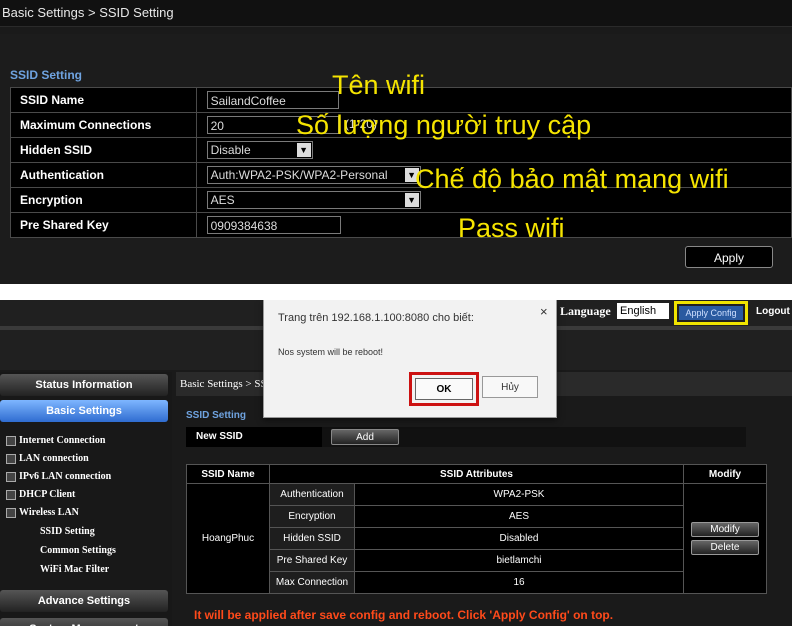 Image resolution: width=792 pixels, height=626 pixels. I want to click on annotation-wifi-pass: Pass wifi, so click(511, 228).